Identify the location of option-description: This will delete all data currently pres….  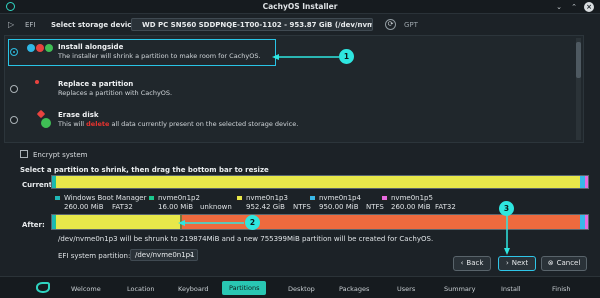
(178, 124).